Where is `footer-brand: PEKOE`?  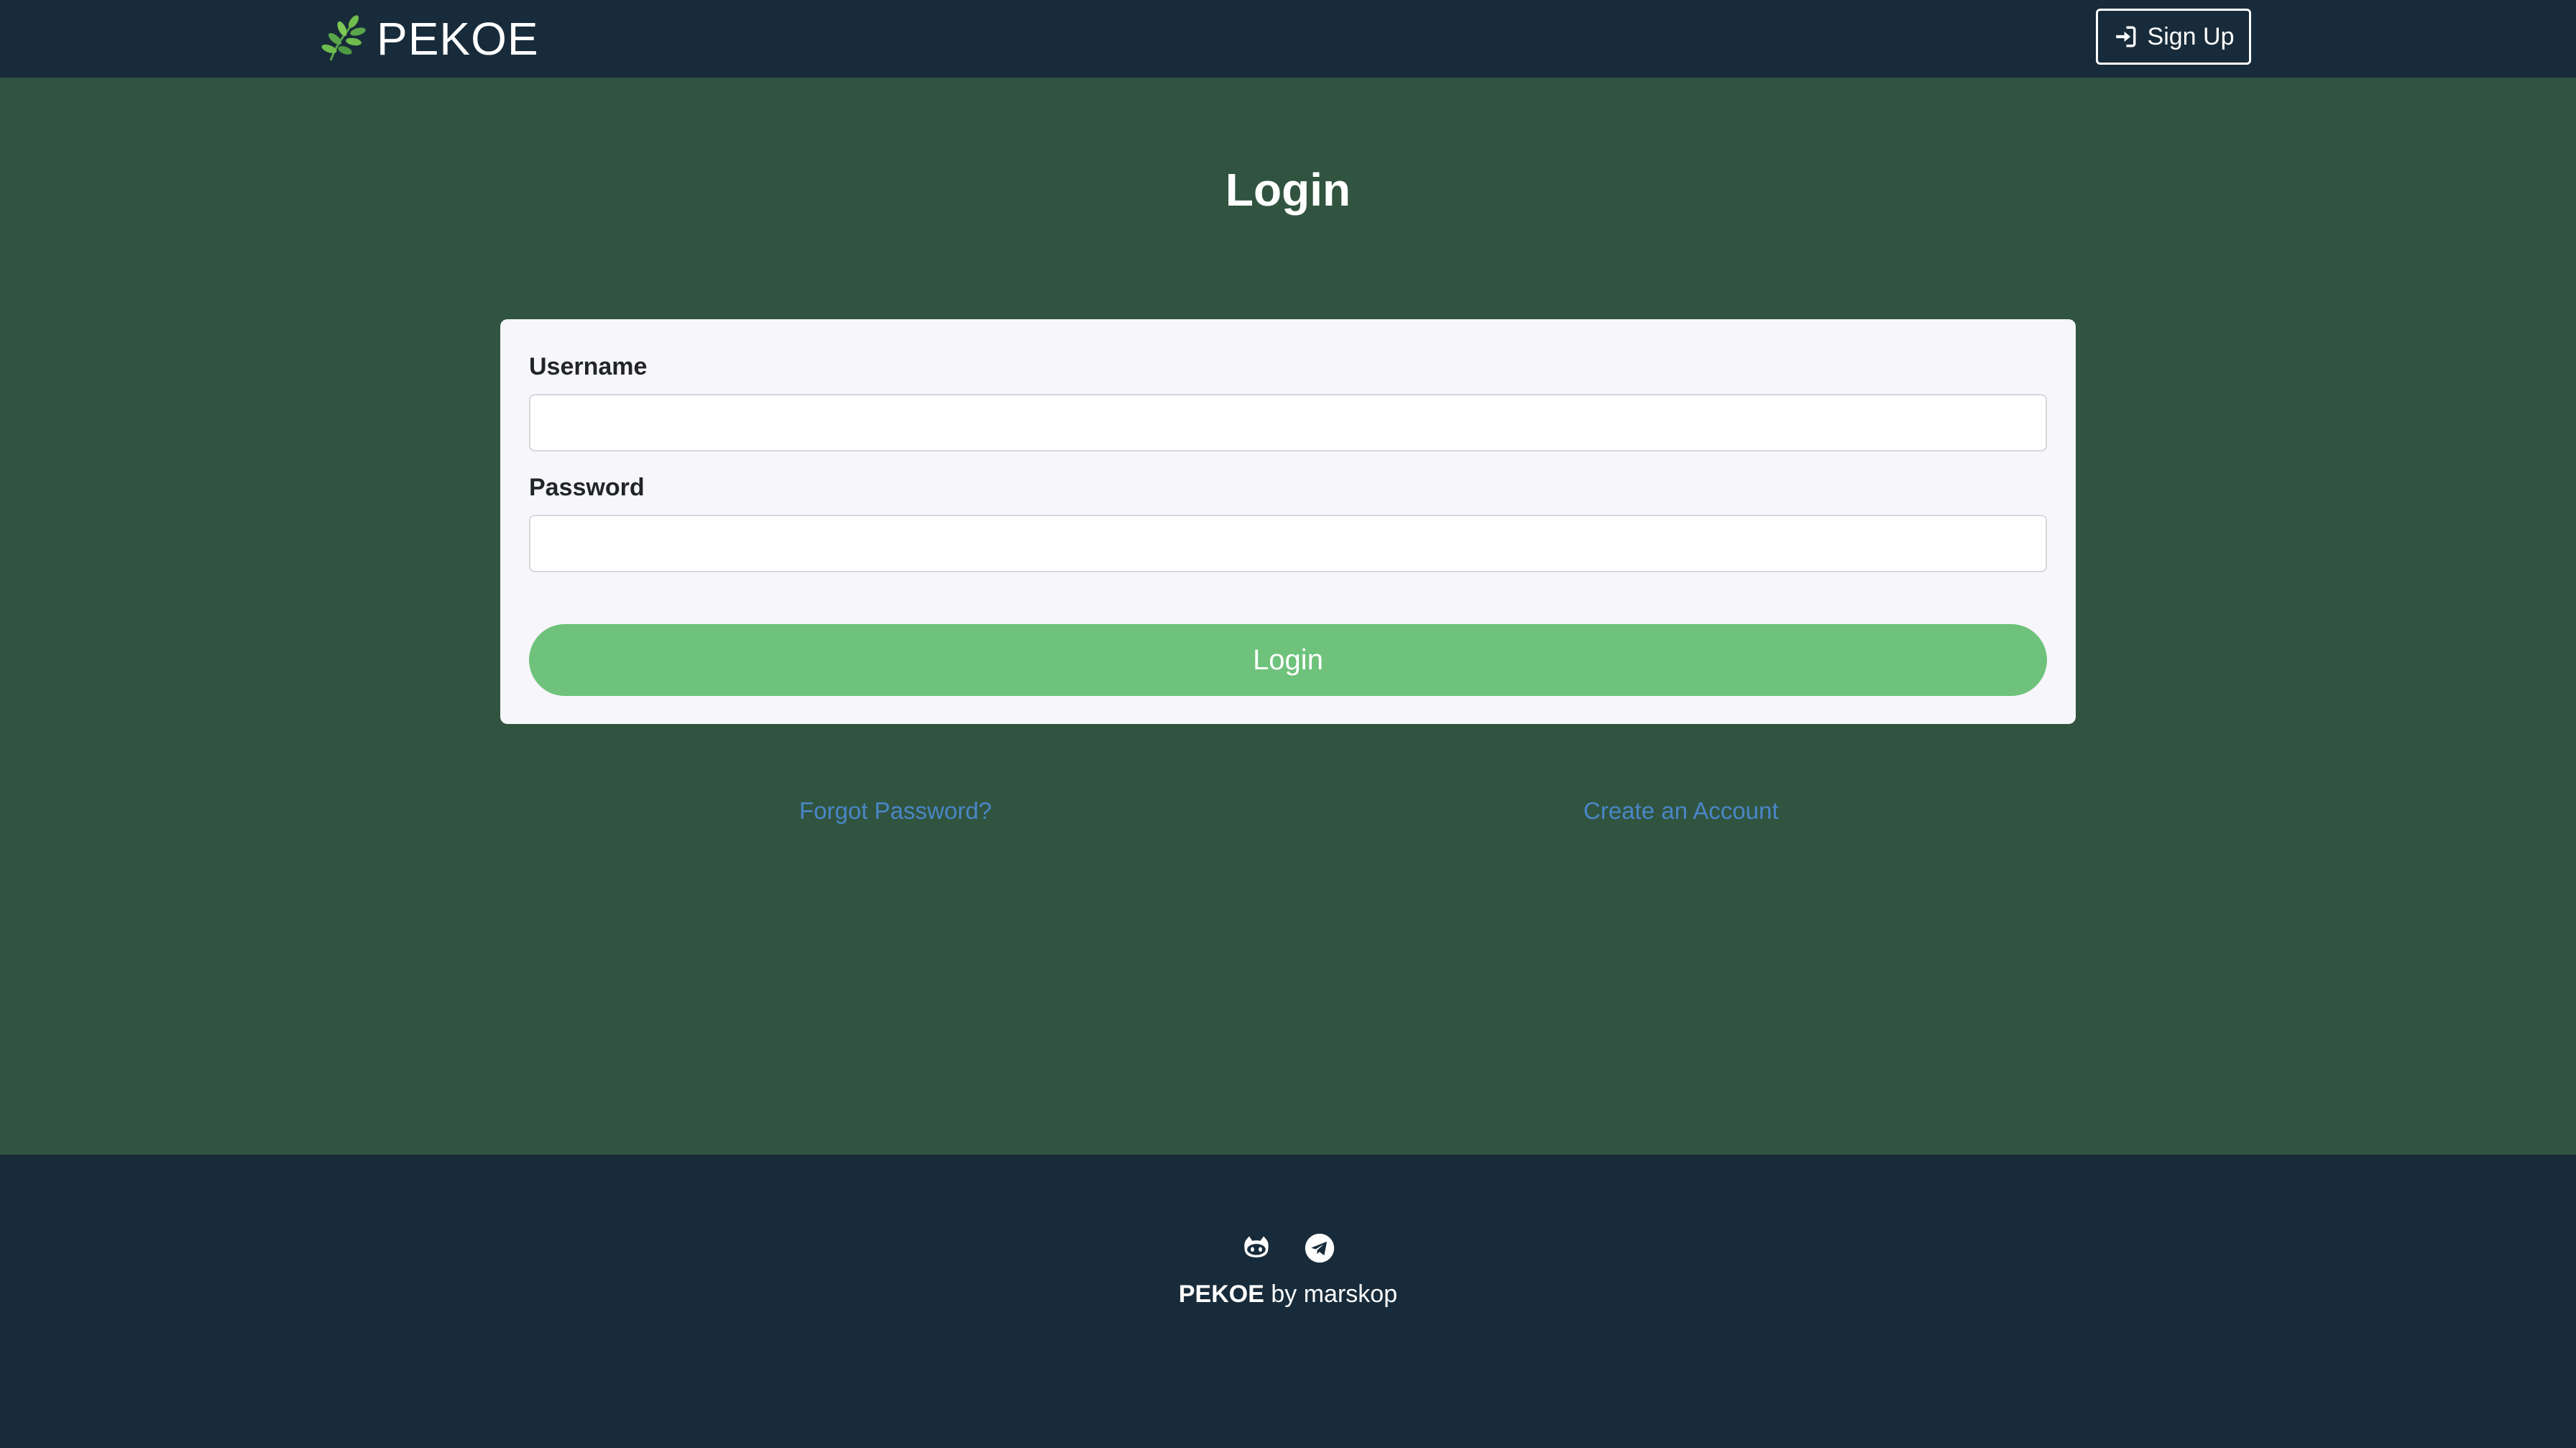
footer-brand: PEKOE is located at coordinates (1221, 1294).